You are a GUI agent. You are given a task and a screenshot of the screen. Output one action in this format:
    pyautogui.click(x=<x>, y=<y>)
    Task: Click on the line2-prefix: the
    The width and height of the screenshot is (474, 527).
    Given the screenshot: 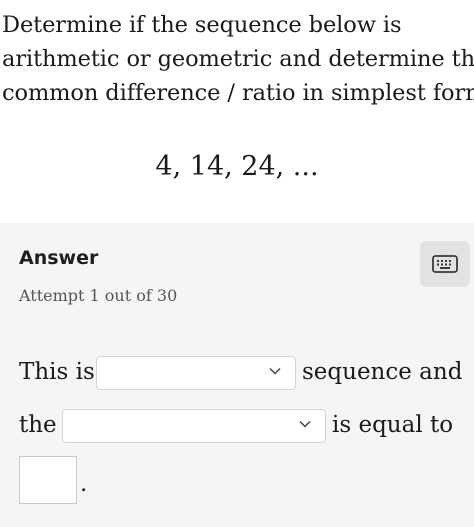 What is the action you would take?
    pyautogui.click(x=38, y=425)
    